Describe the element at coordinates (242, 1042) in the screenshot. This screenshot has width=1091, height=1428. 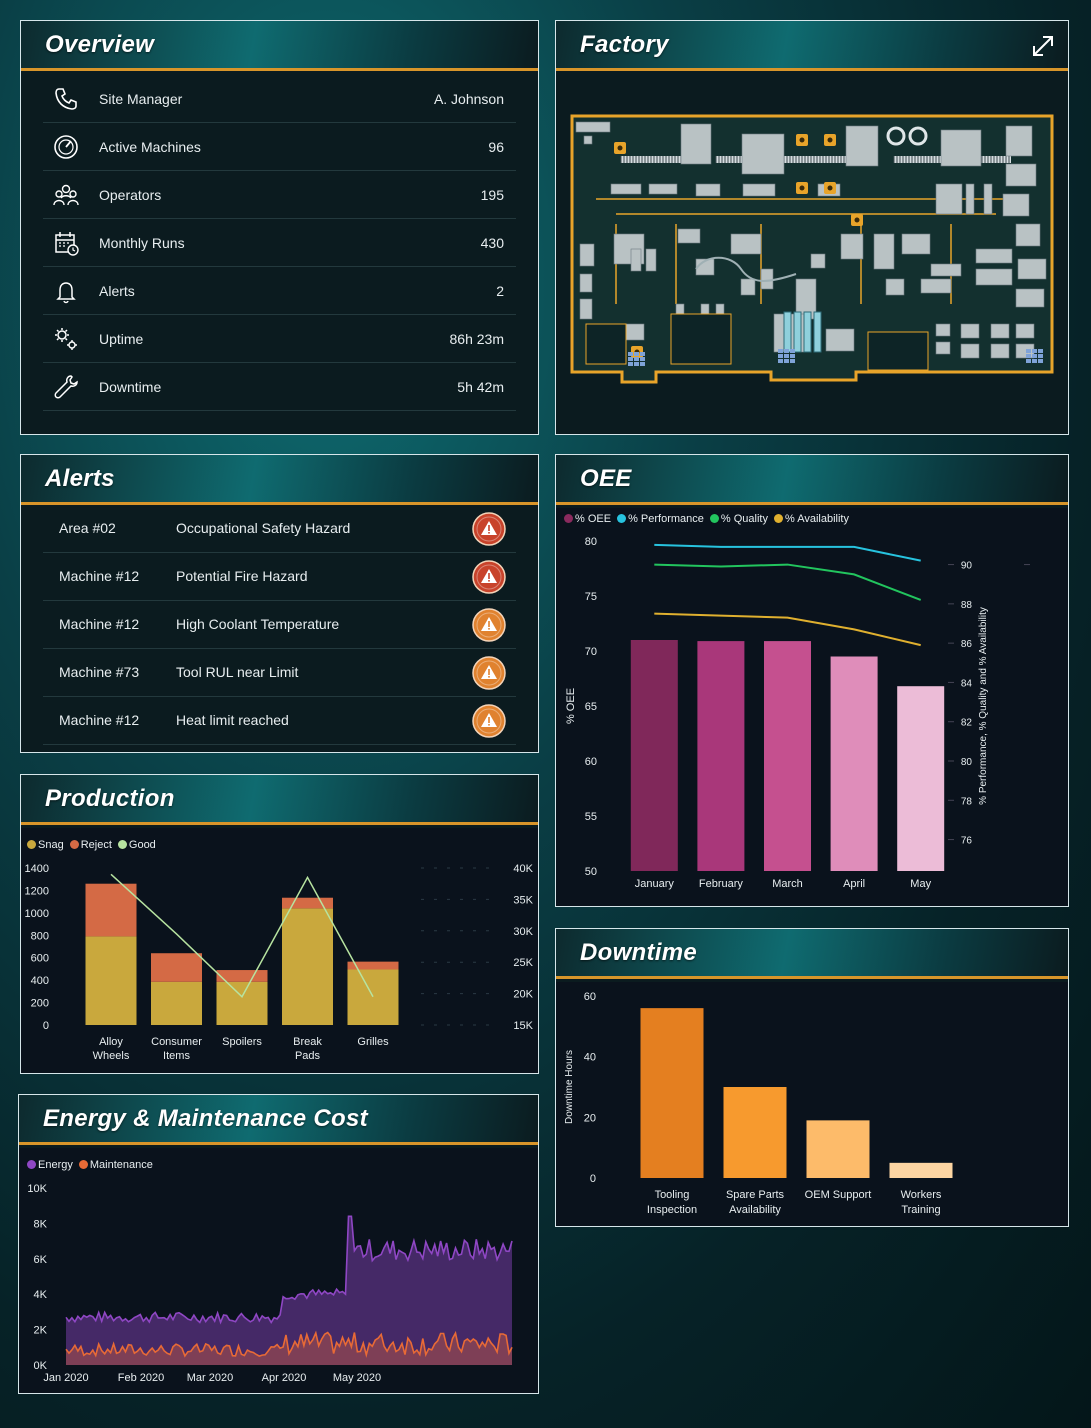
I see `x-tick-label: Spoilers` at that location.